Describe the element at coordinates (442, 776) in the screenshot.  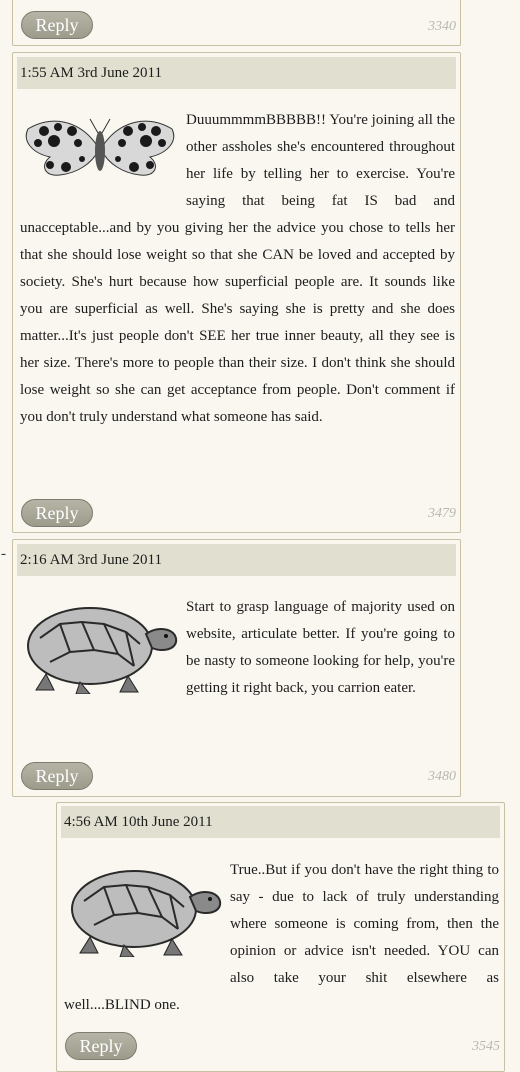
I see `comment-id: 3480` at that location.